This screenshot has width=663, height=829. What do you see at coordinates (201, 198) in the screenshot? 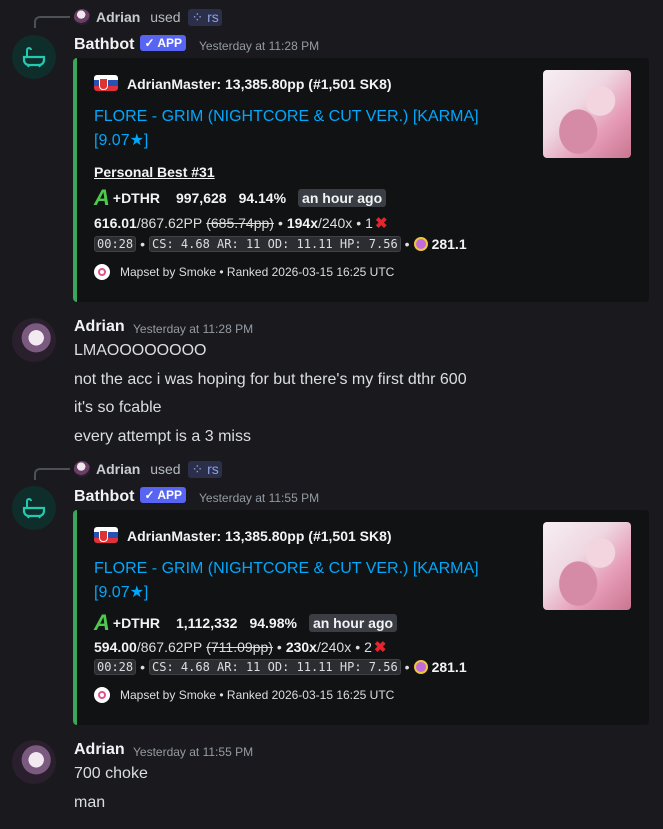
I see `score-value: 997,628` at bounding box center [201, 198].